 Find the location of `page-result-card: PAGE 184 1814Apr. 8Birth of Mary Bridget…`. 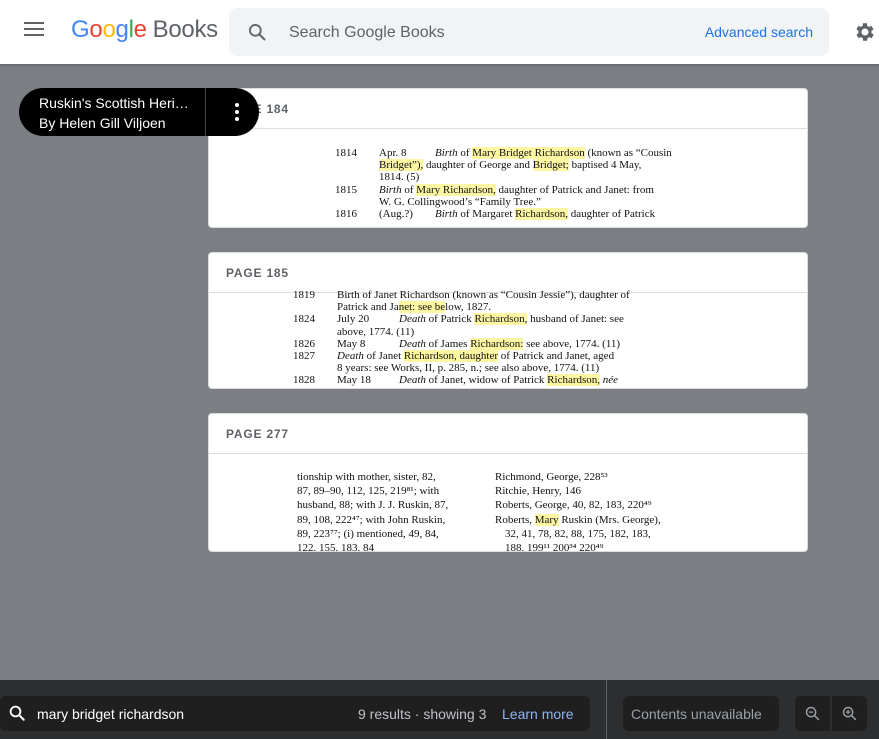

page-result-card: PAGE 184 1814Apr. 8Birth of Mary Bridget… is located at coordinates (508, 158).